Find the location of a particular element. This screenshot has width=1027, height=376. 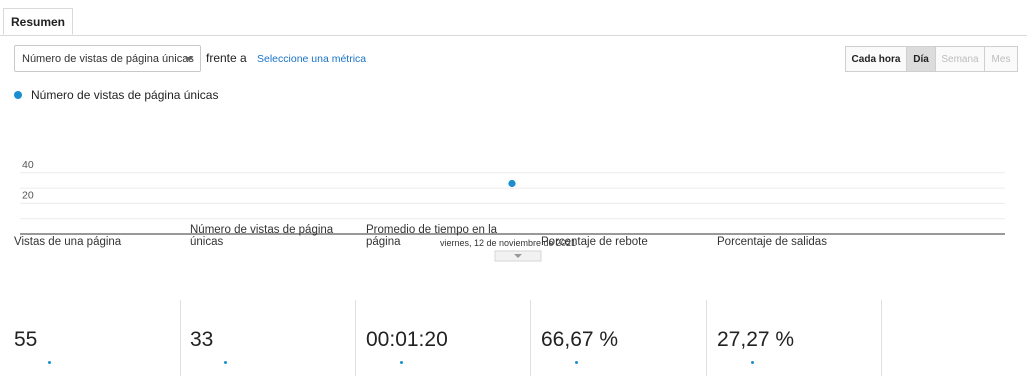

metric-label: Promedio de tiempo en la página is located at coordinates (432, 236).